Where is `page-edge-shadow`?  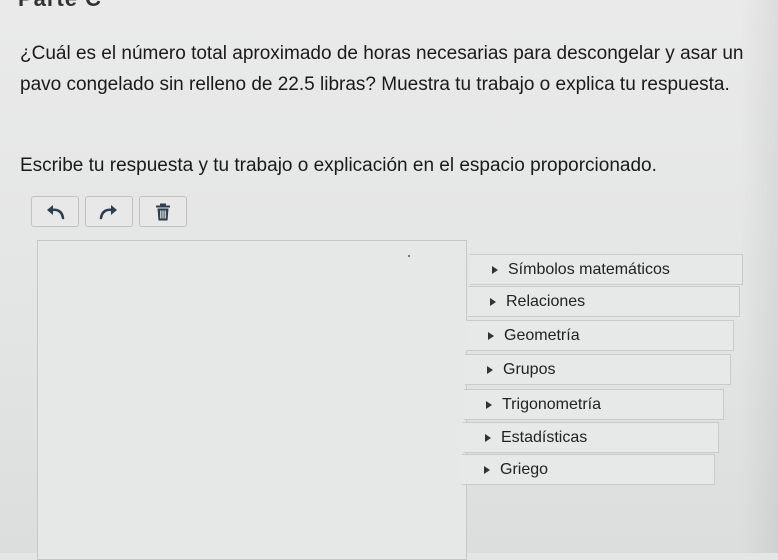
page-edge-shadow is located at coordinates (759, 276).